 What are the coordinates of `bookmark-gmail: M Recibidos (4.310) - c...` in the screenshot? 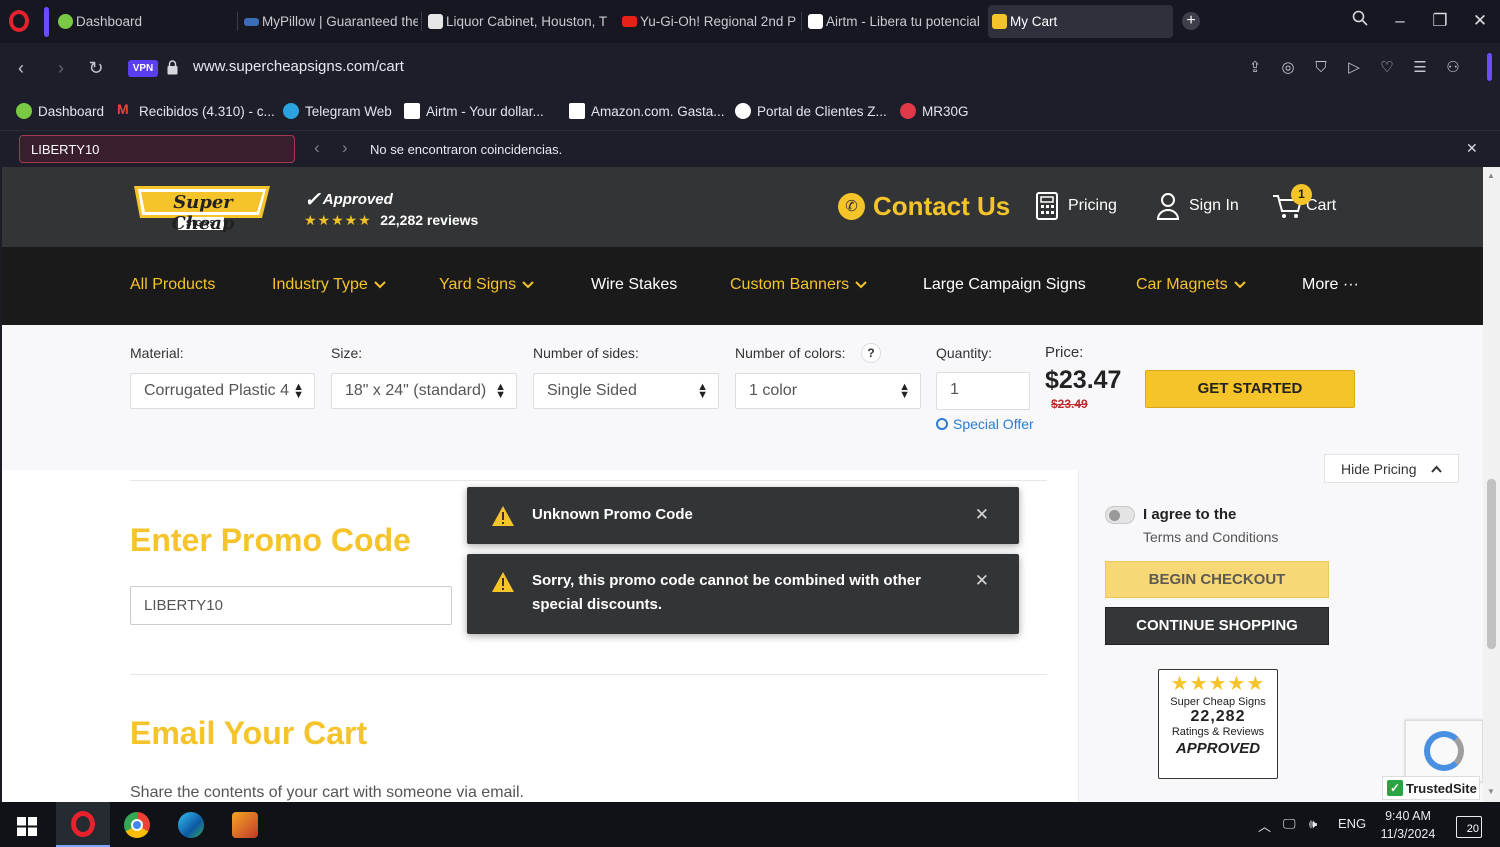 It's located at (196, 110).